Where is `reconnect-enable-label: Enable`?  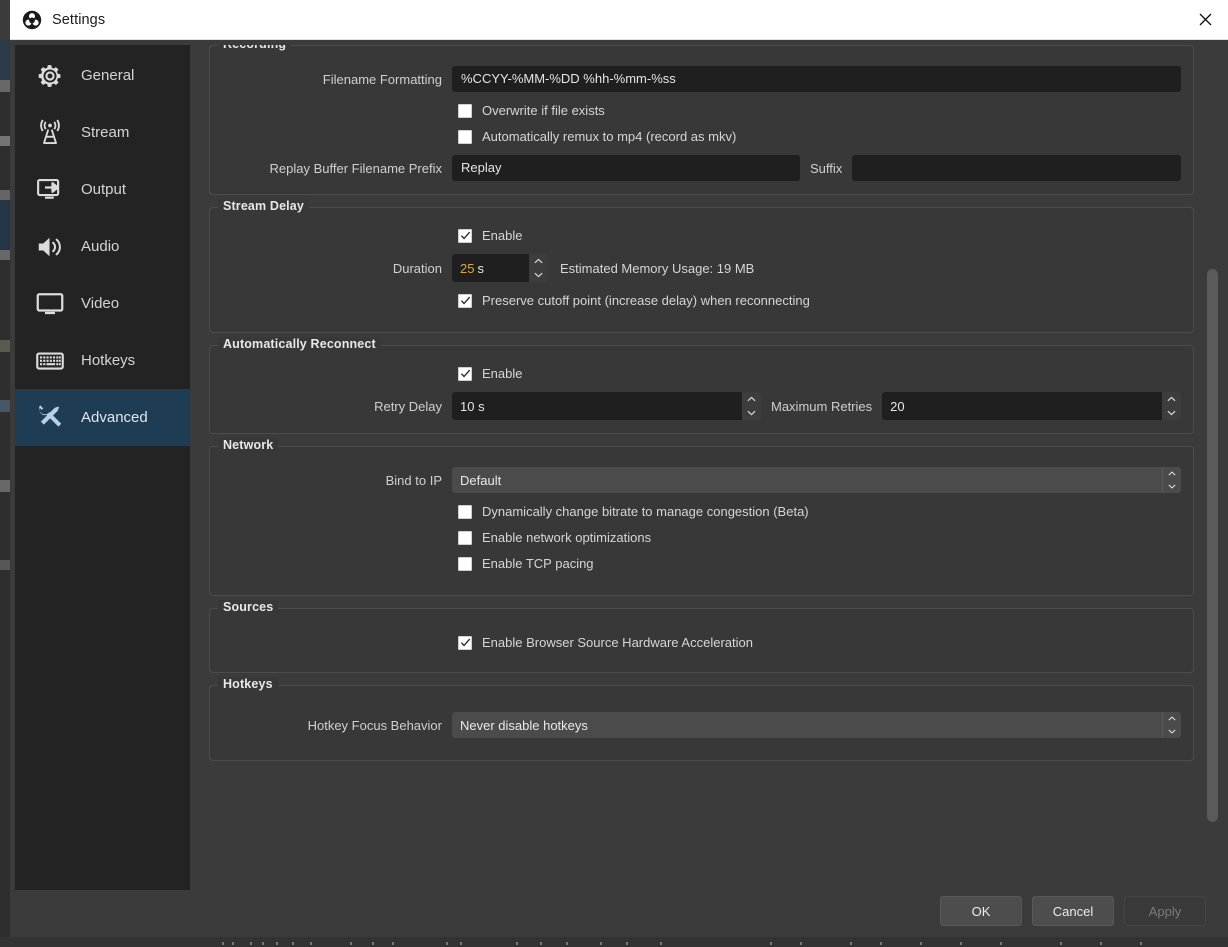
reconnect-enable-label: Enable is located at coordinates (502, 373).